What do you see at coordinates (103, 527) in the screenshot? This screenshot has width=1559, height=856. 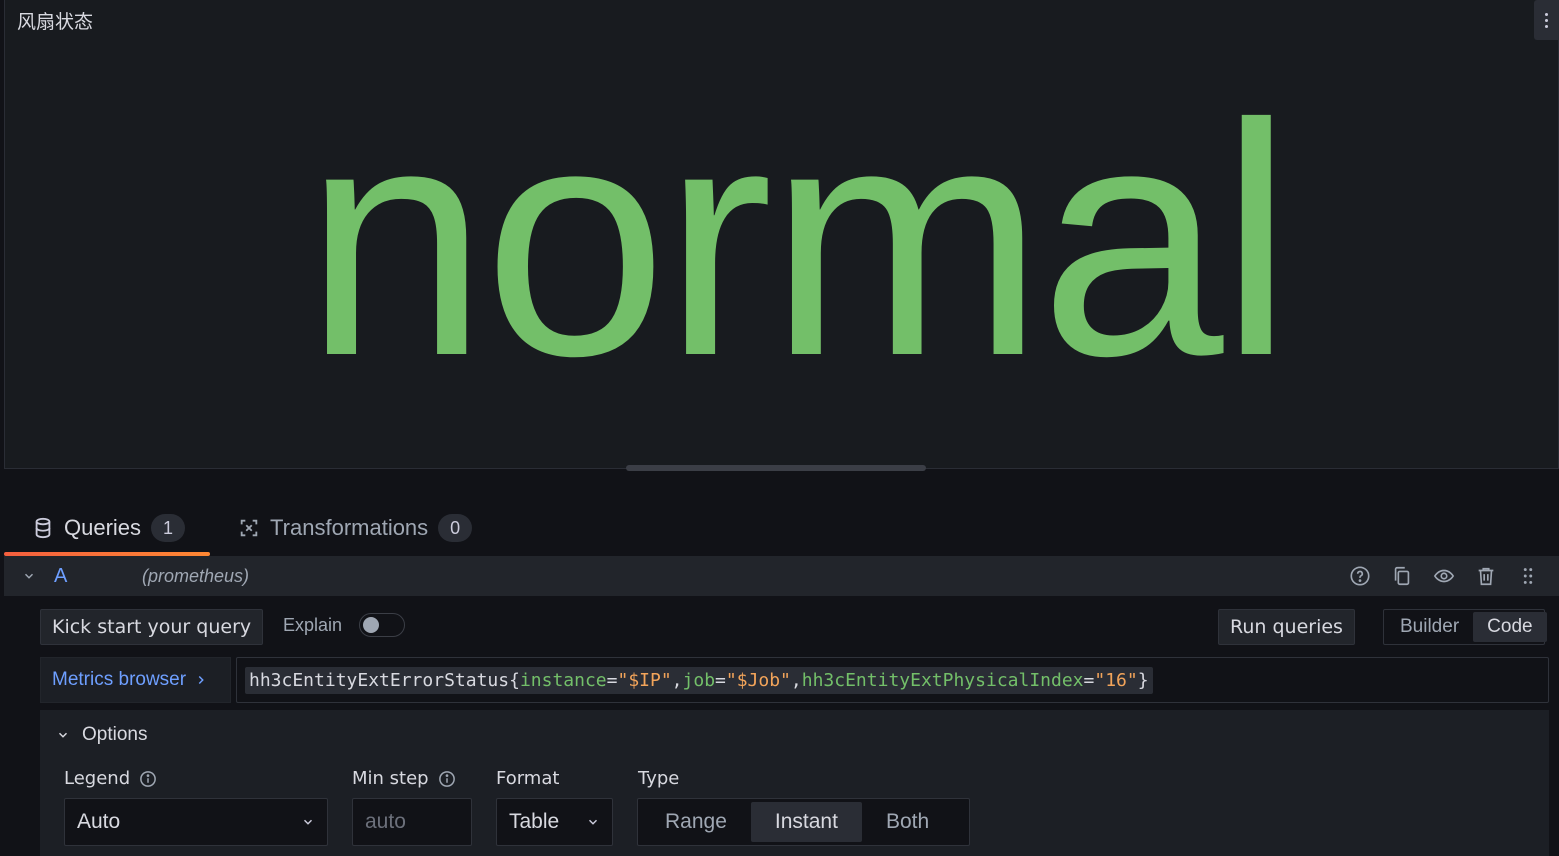 I see `tab-queries-label: Queries` at bounding box center [103, 527].